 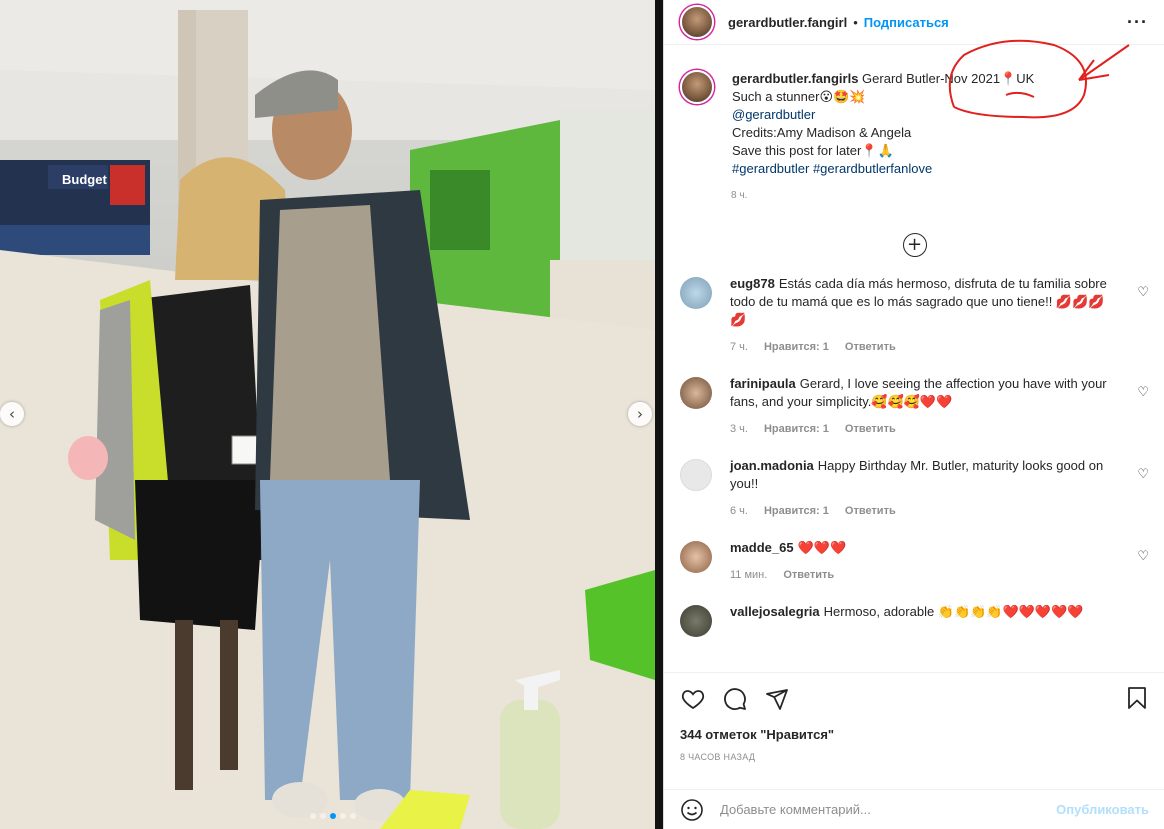 I want to click on hashtag-links: #gerardbutler #gerardbutlerfanlove, so click(x=883, y=169).